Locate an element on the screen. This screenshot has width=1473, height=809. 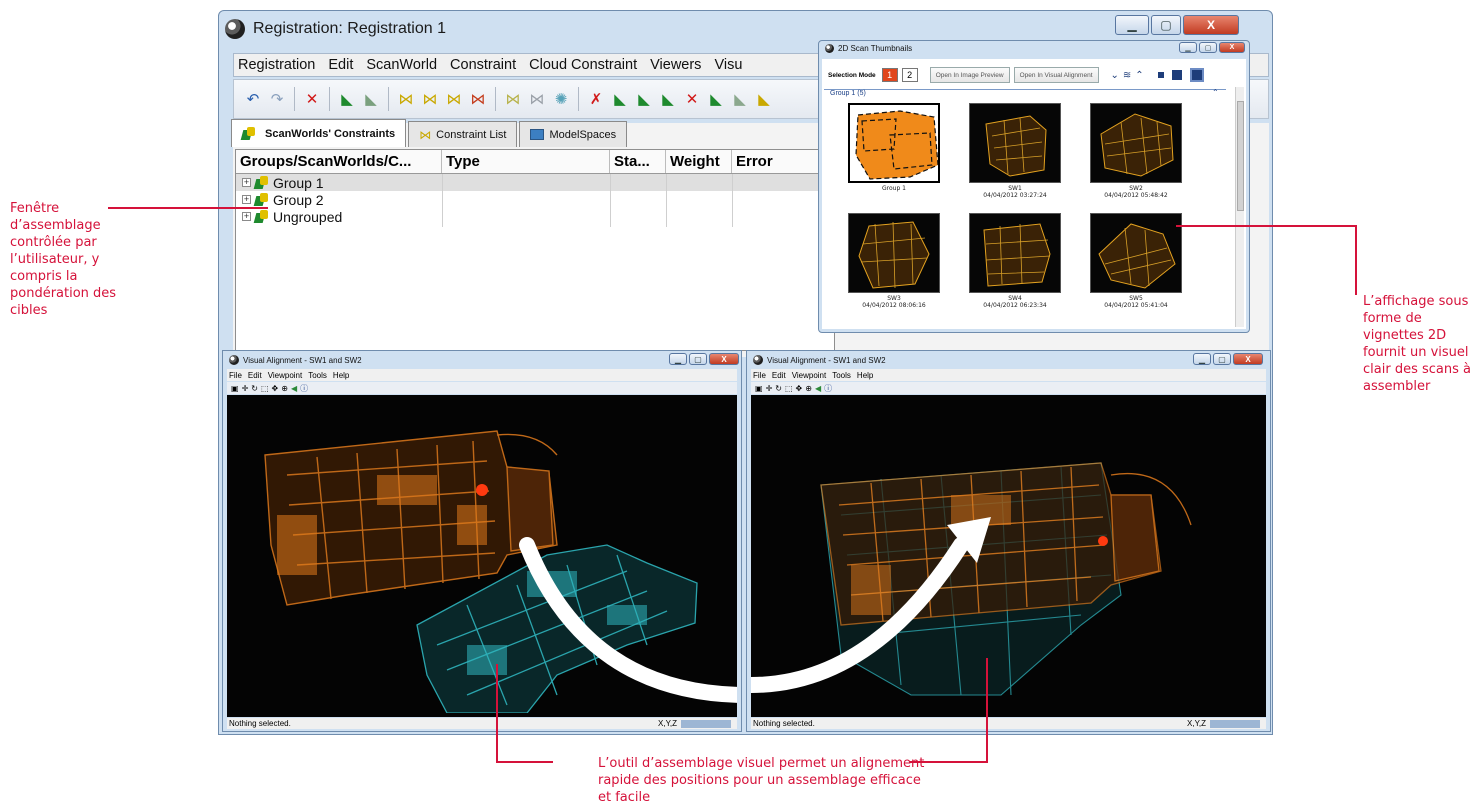
collapse-all-icon: ≋ is located at coordinates (1127, 75).